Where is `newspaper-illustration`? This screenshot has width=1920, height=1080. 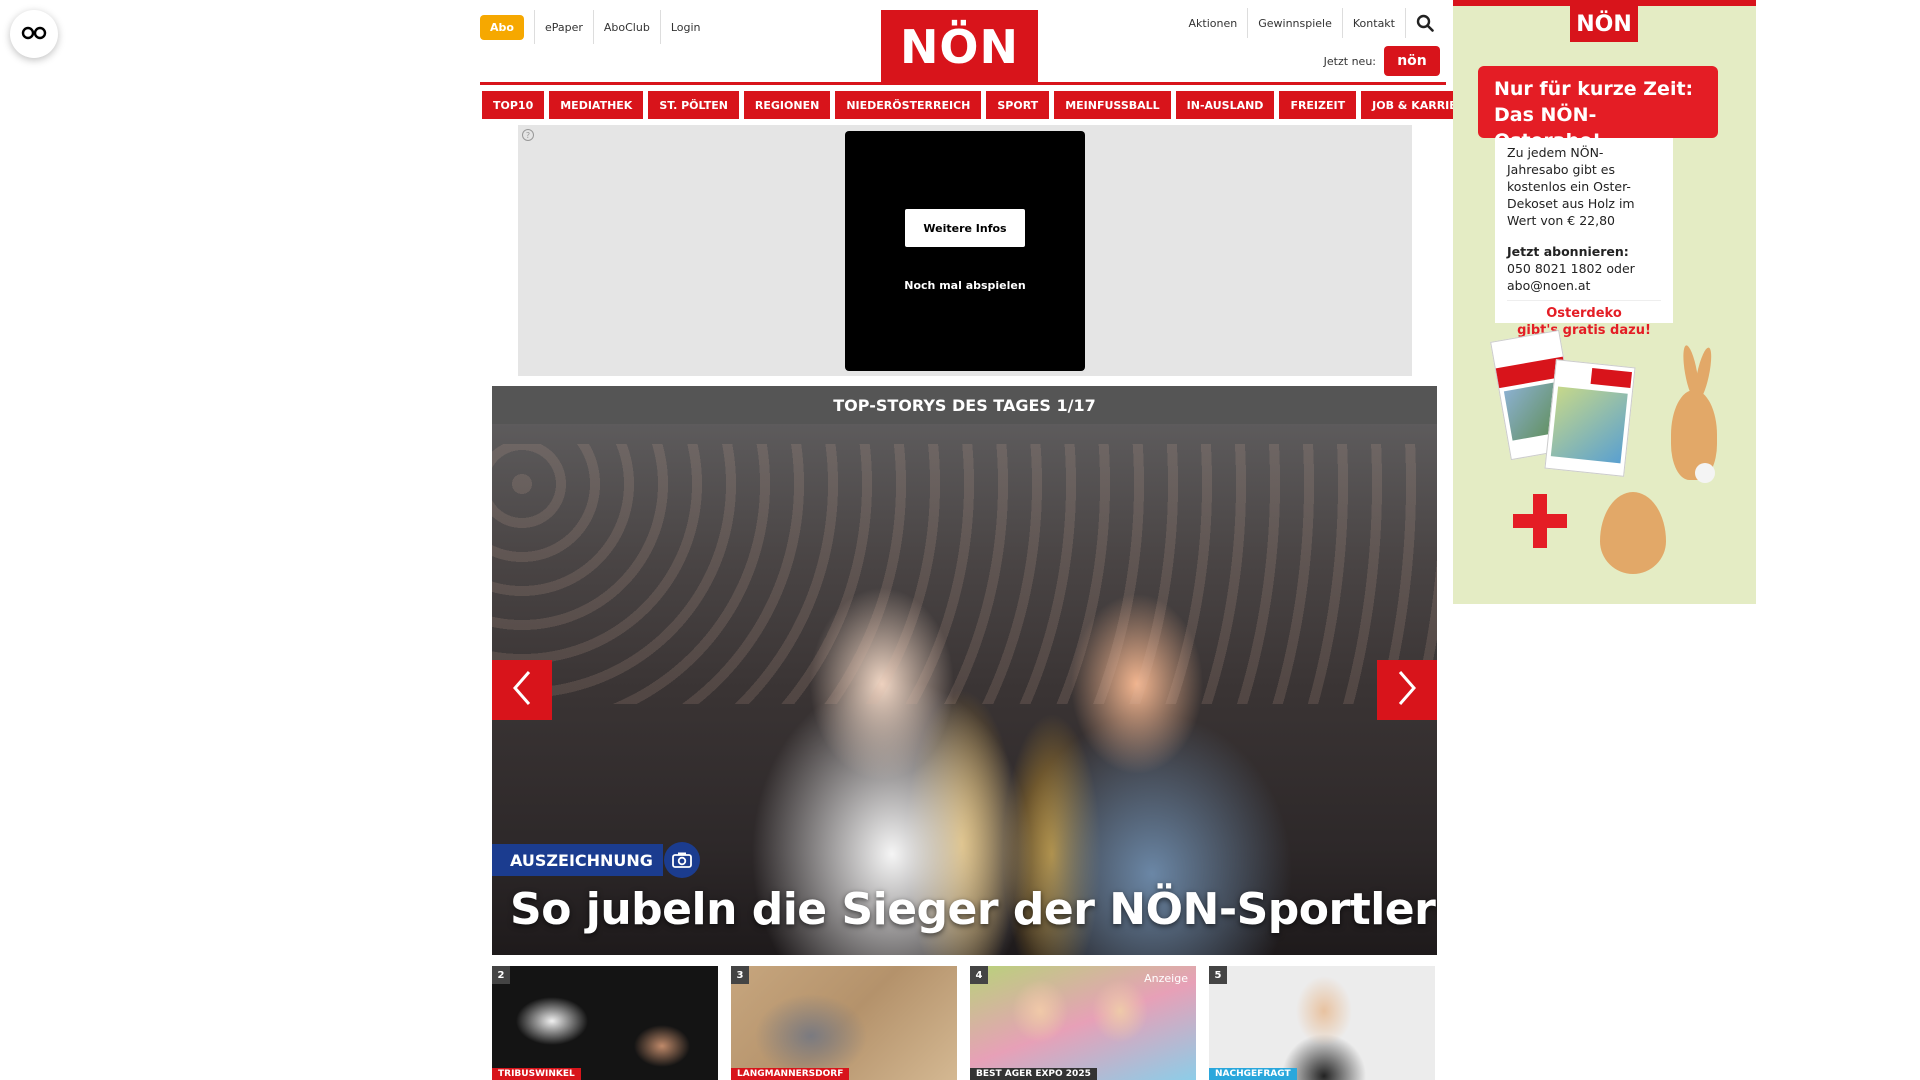 newspaper-illustration is located at coordinates (1563, 403).